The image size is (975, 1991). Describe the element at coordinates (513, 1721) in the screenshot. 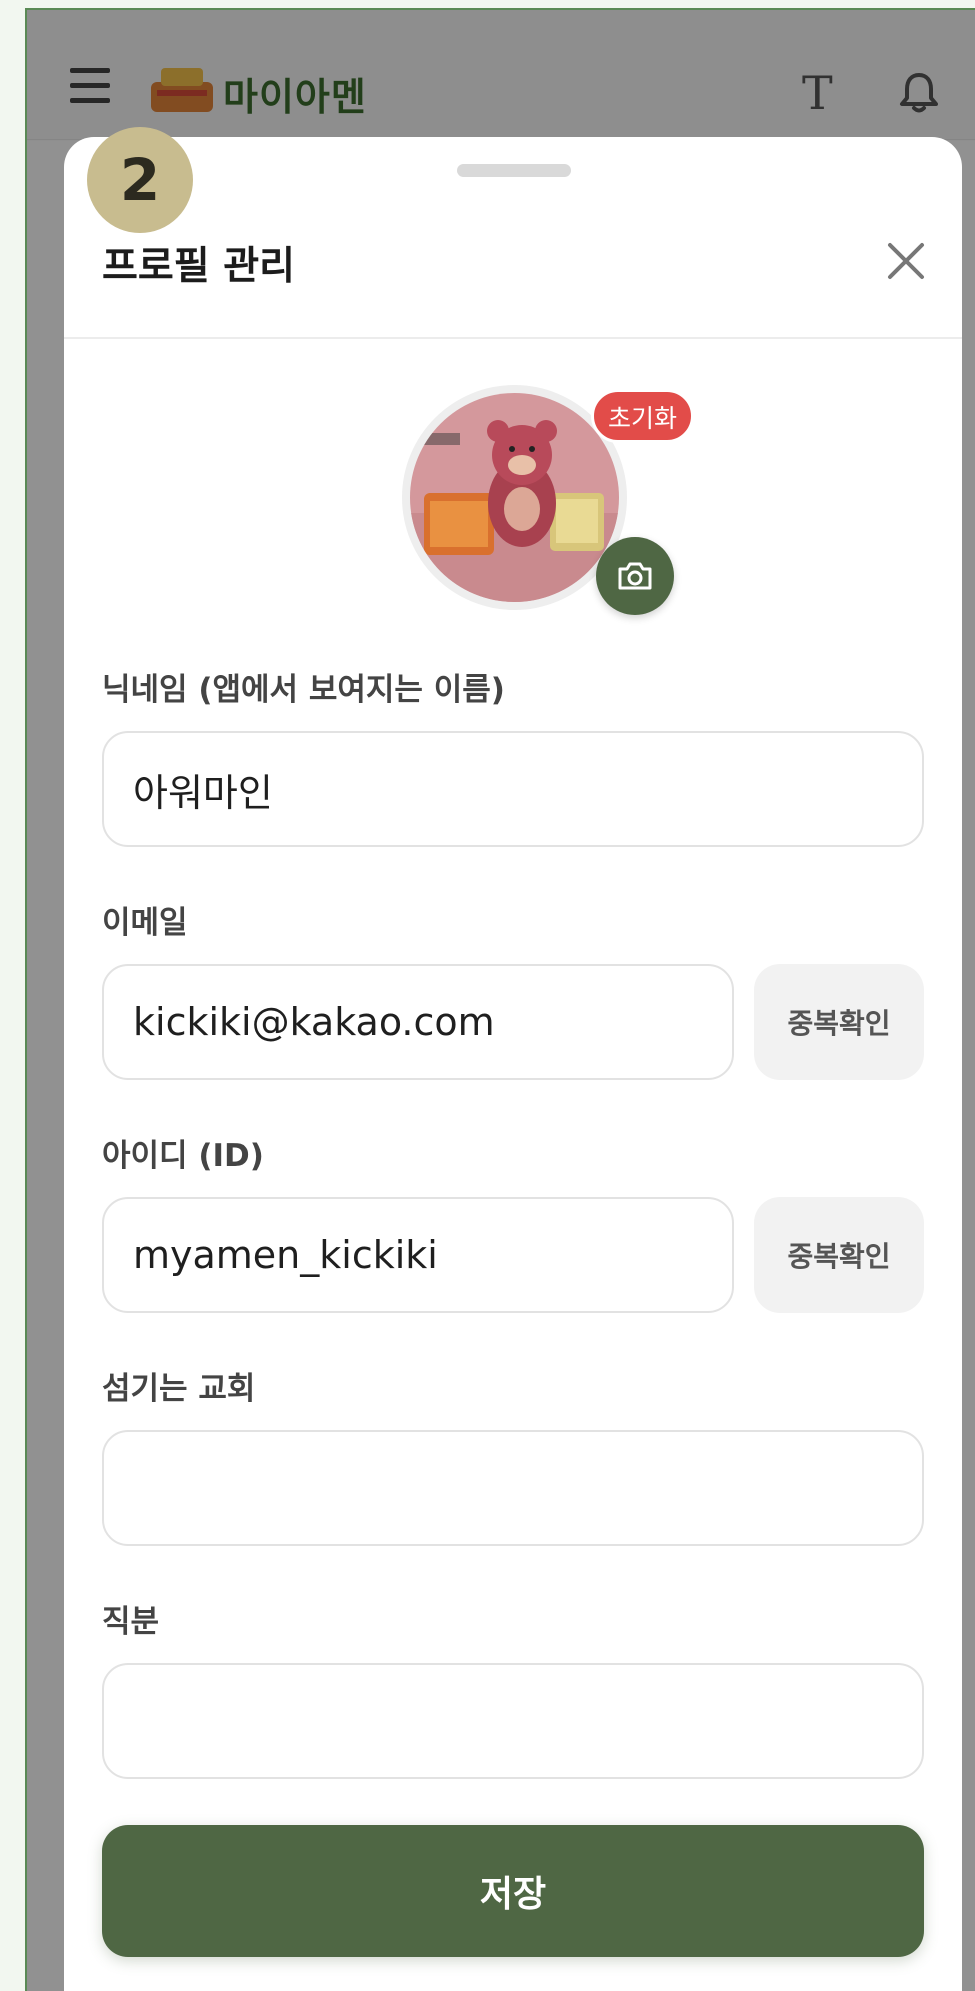

I see `position-input` at that location.